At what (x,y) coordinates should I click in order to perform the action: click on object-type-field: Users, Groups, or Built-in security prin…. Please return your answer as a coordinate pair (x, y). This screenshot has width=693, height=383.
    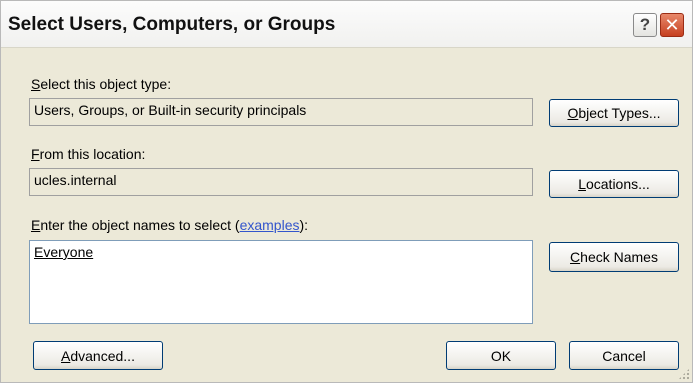
    Looking at the image, I should click on (281, 112).